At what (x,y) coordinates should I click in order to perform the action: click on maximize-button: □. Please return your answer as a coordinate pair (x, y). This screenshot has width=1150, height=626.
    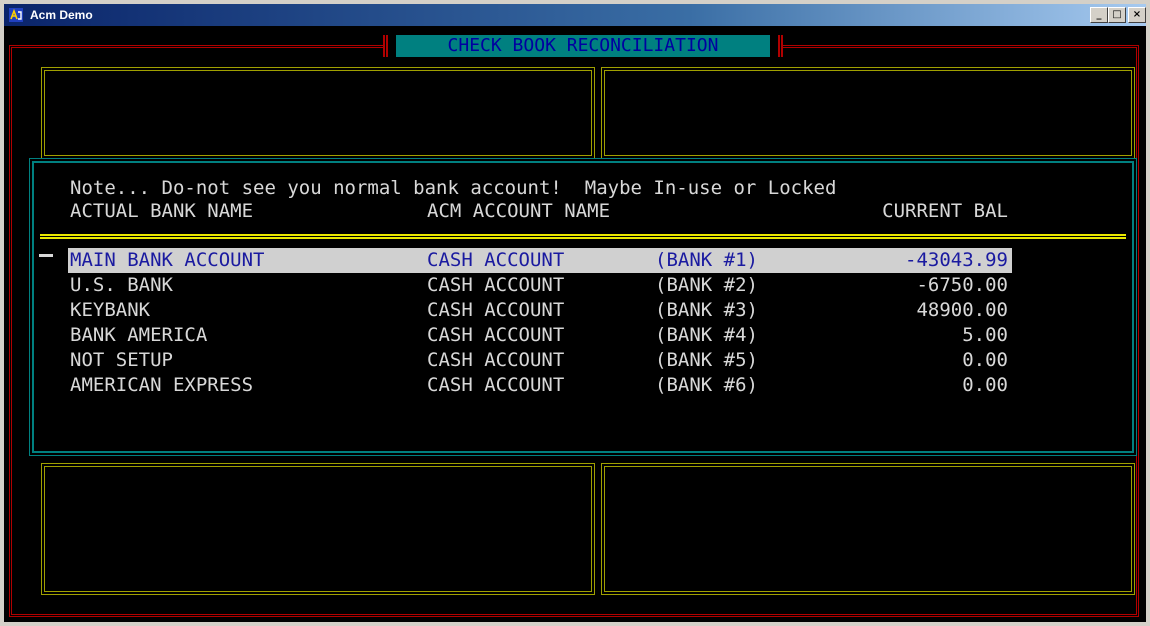
    Looking at the image, I should click on (1117, 15).